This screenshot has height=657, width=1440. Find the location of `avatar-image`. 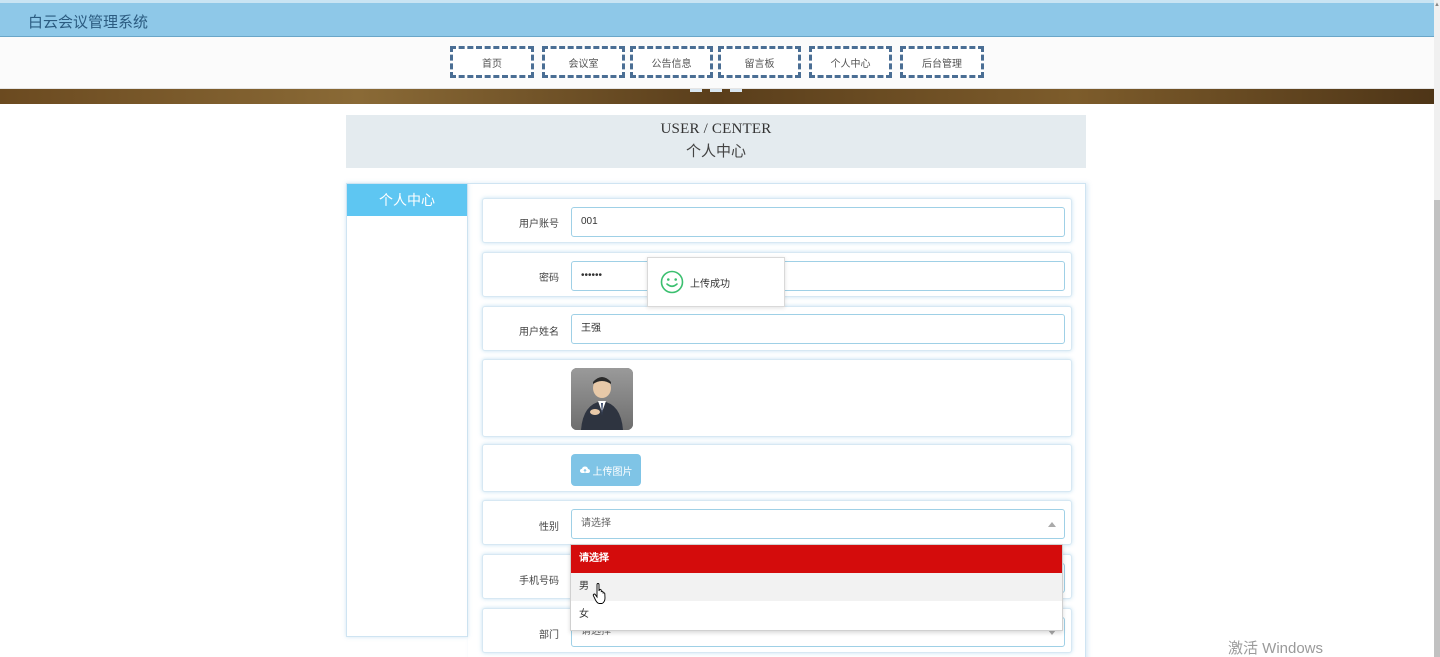

avatar-image is located at coordinates (602, 399).